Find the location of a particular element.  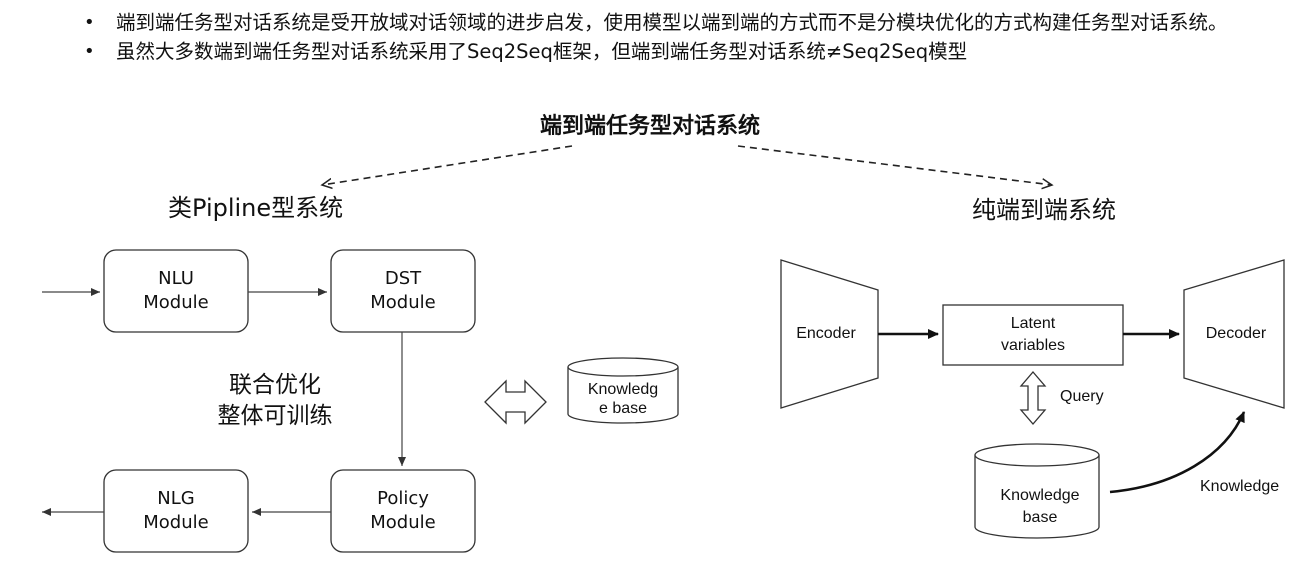

end-to-end-trainable-label: 整体可训练 is located at coordinates (275, 416).